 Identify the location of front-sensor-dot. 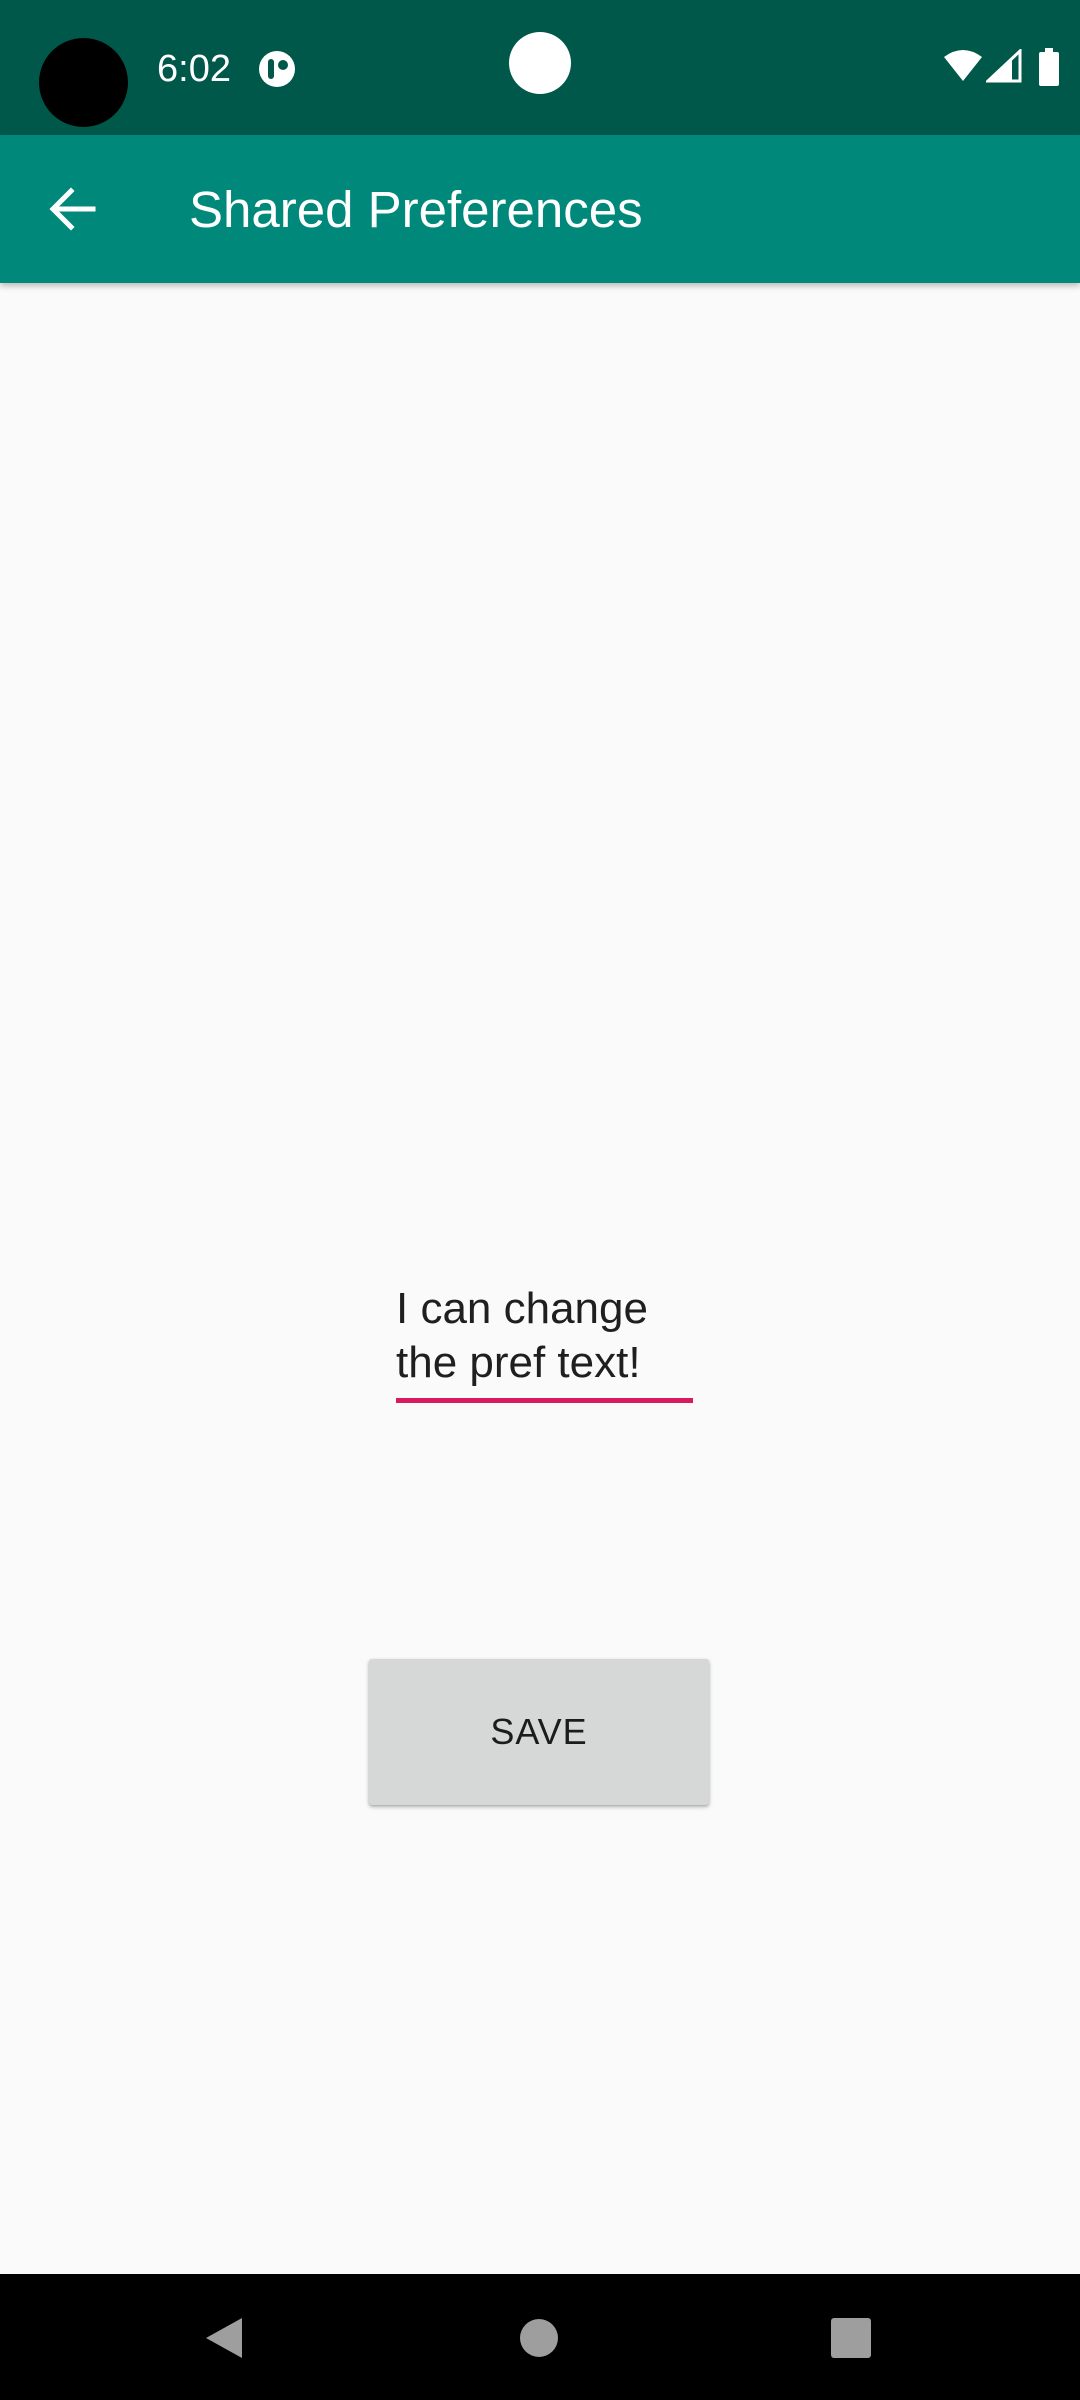
(540, 63).